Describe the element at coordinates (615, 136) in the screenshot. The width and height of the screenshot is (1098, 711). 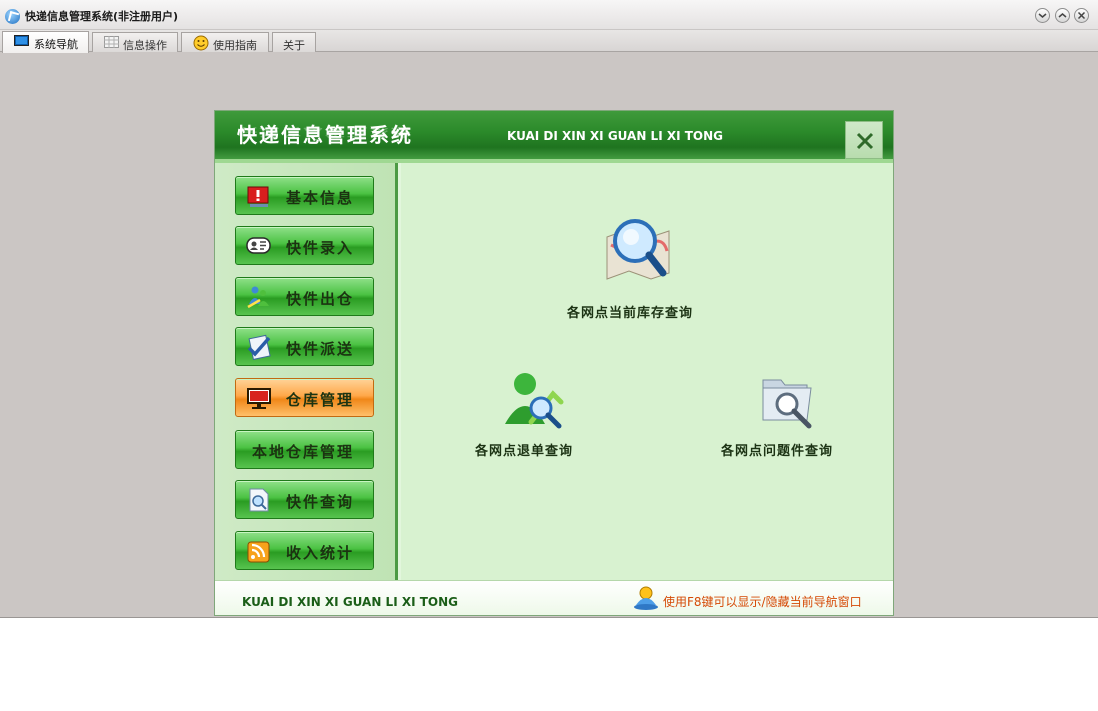
I see `panel-subtitle: KUAI DI XIN XI GUAN LI XI TONG` at that location.